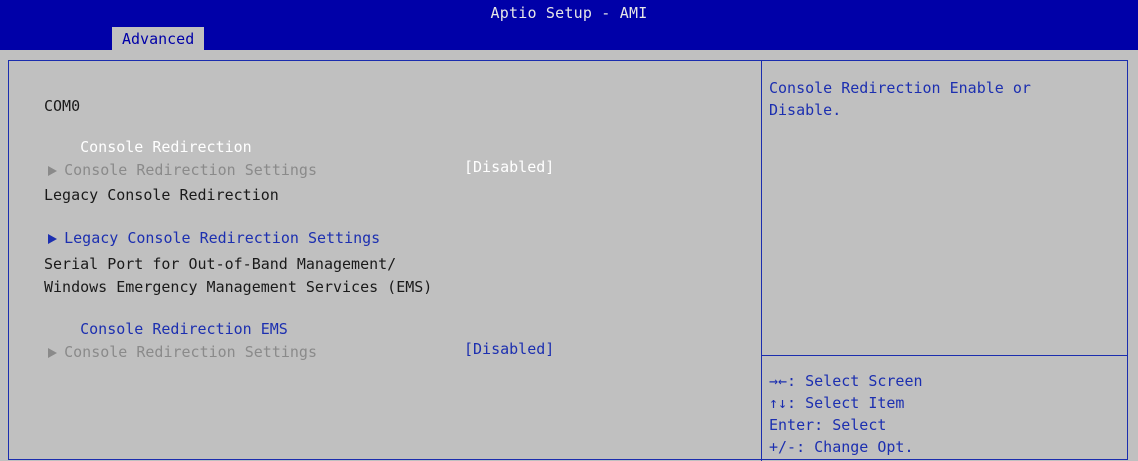  I want to click on console-redirection-value: [Disabled], so click(509, 167).